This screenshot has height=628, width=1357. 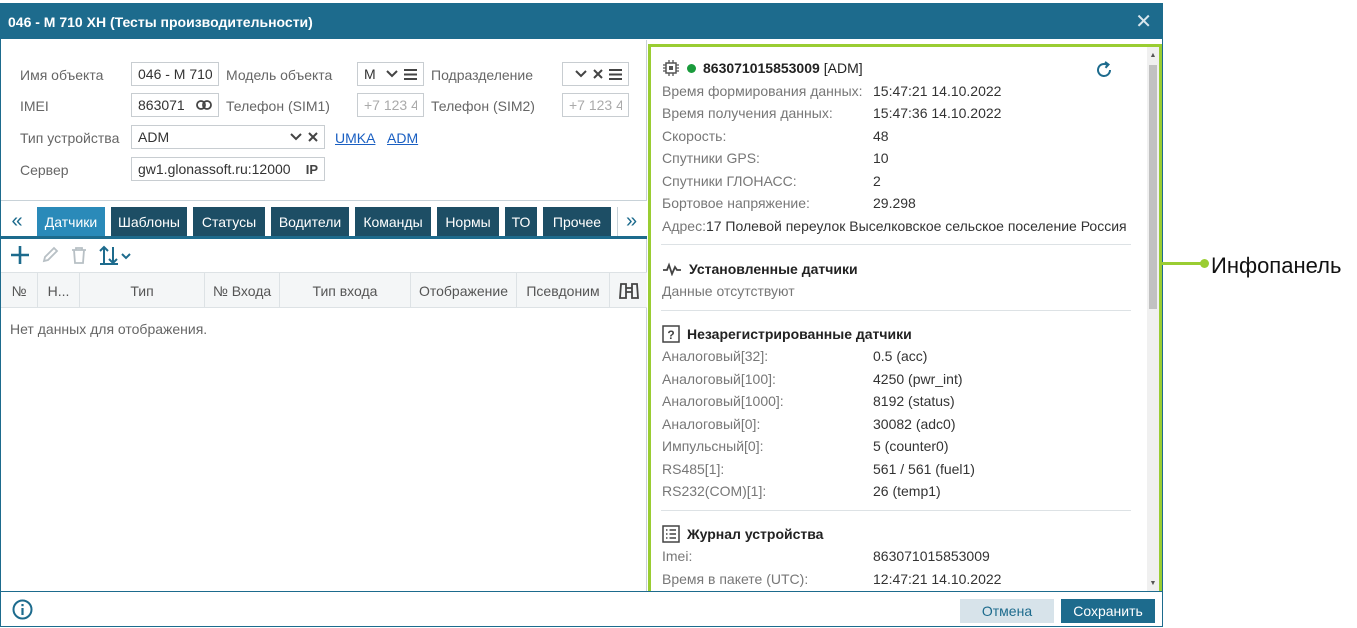 I want to click on name-input: 046 - M 710 XH, so click(x=175, y=74).